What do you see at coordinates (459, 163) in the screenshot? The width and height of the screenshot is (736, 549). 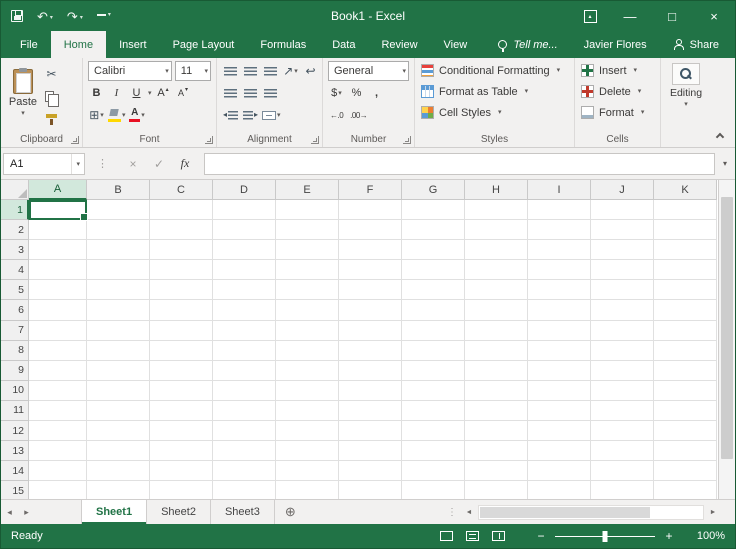 I see `formula-input` at bounding box center [459, 163].